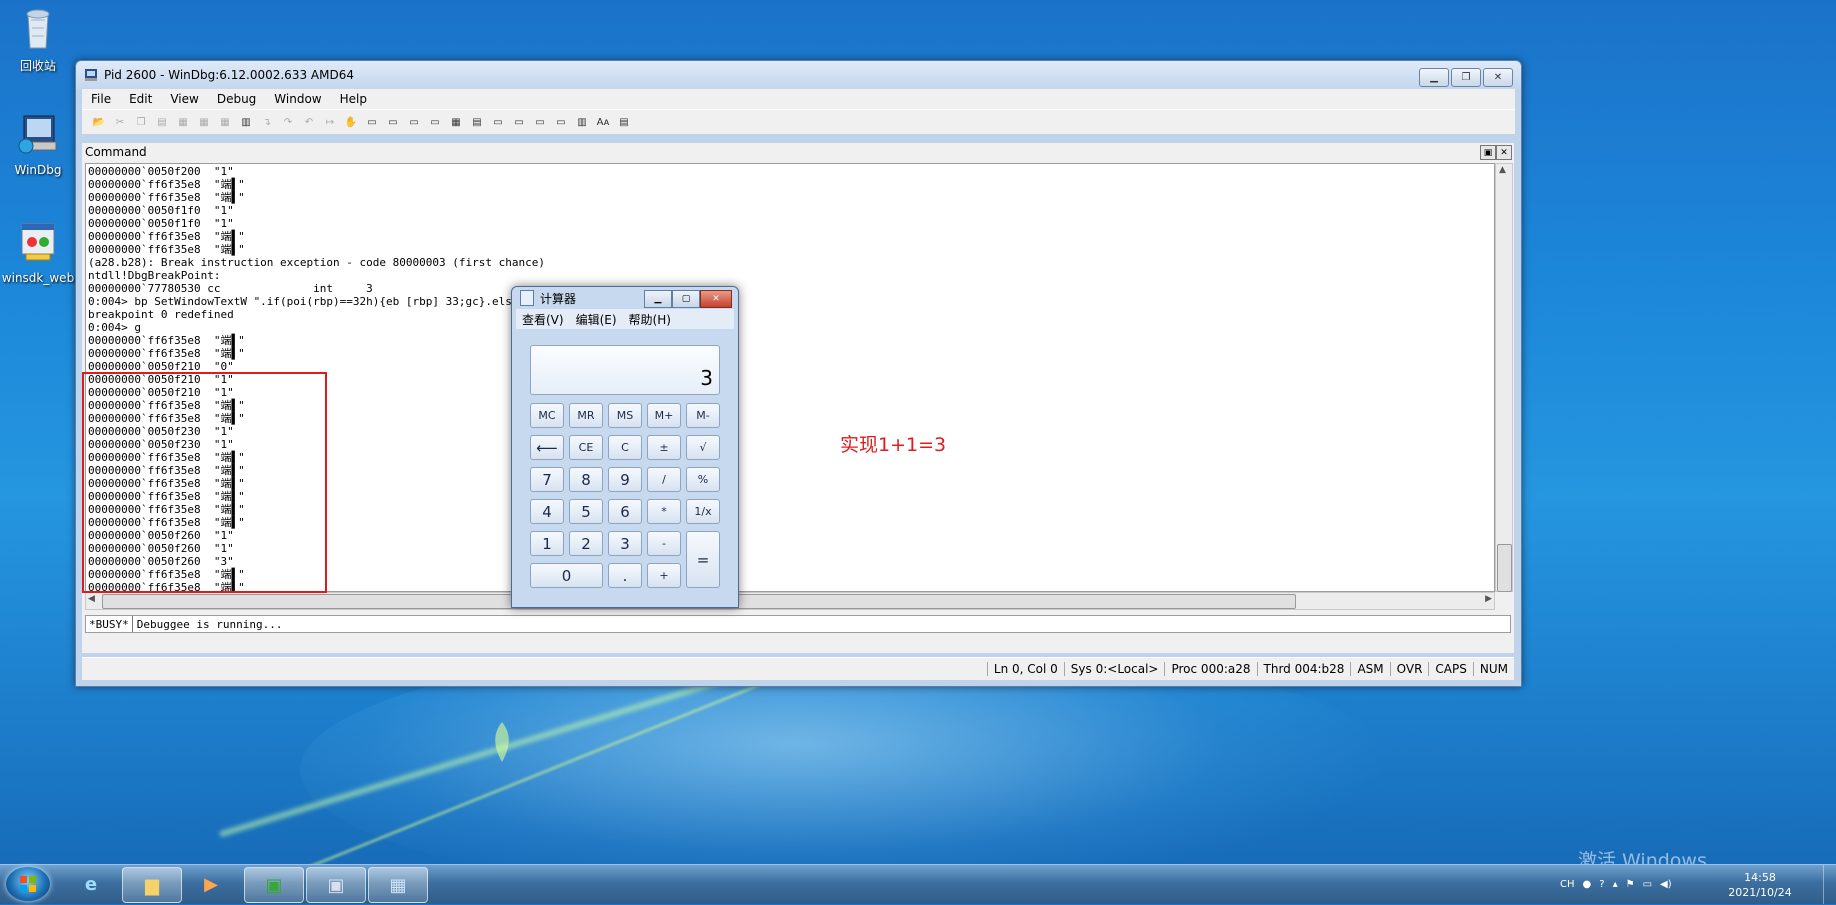  Describe the element at coordinates (274, 885) in the screenshot. I see `taskbar-terminal: ▣` at that location.